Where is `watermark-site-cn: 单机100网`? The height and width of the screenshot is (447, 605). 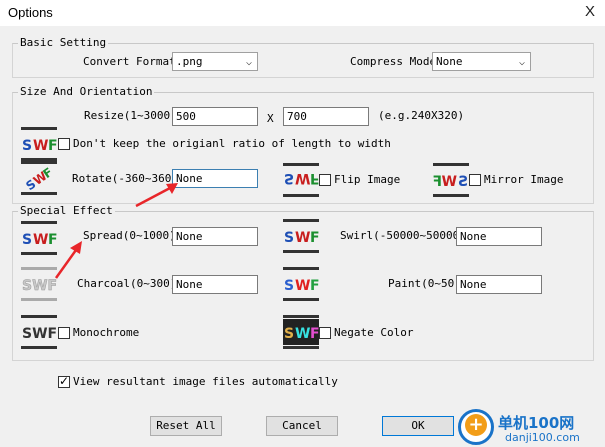
watermark-site-cn: 单机100网 is located at coordinates (536, 423).